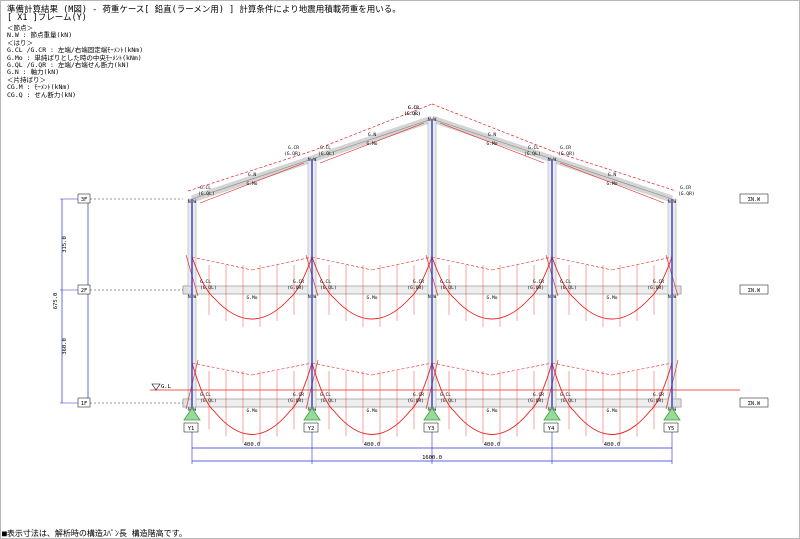 The image size is (800, 539). Describe the element at coordinates (84, 200) in the screenshot. I see `floor-label: 3F` at that location.